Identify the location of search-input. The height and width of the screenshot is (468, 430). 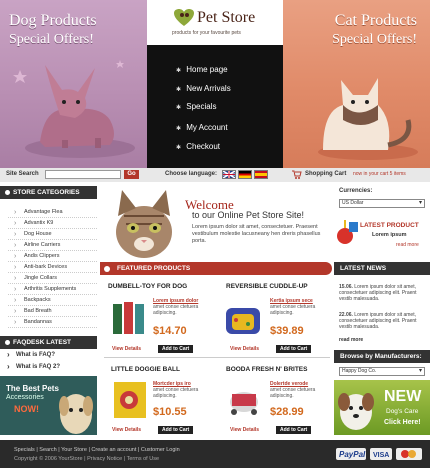
(83, 174).